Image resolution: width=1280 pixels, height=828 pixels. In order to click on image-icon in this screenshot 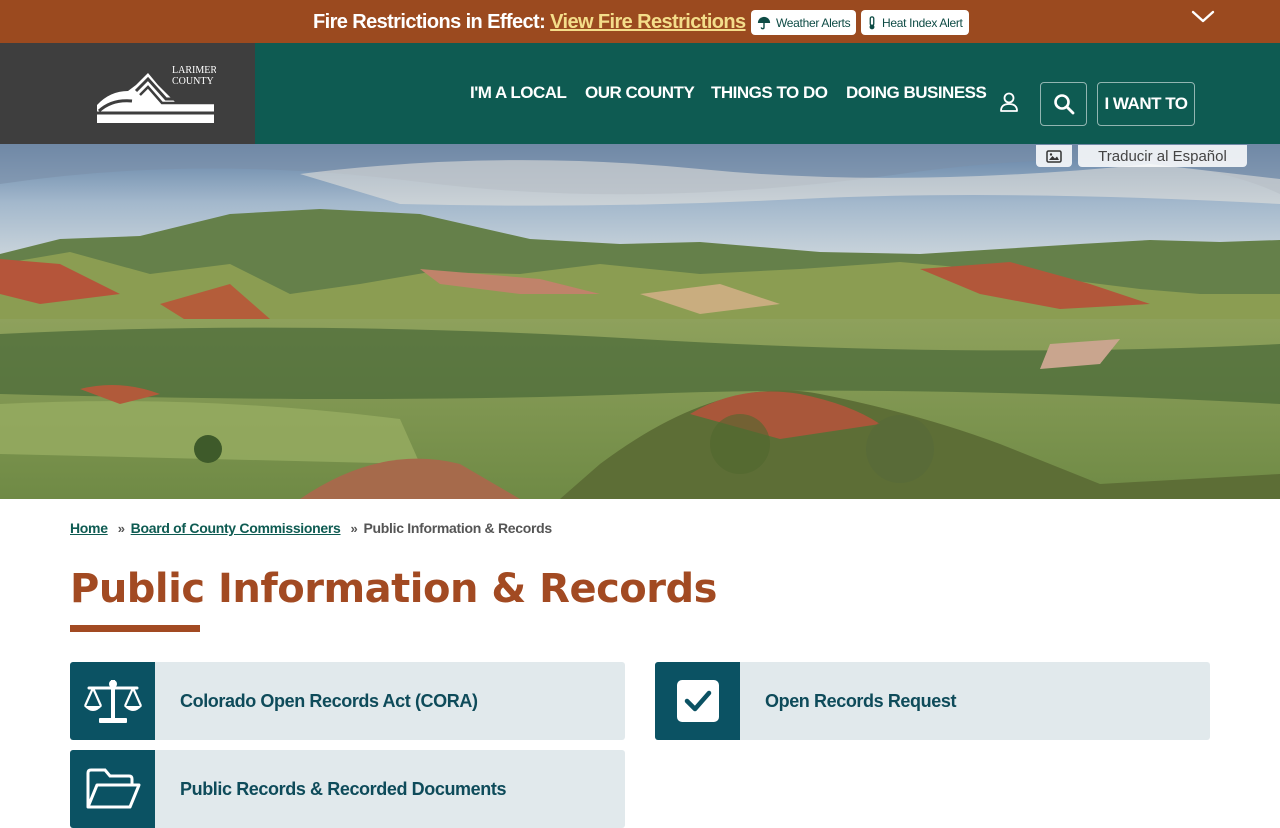, I will do `click(1054, 156)`.